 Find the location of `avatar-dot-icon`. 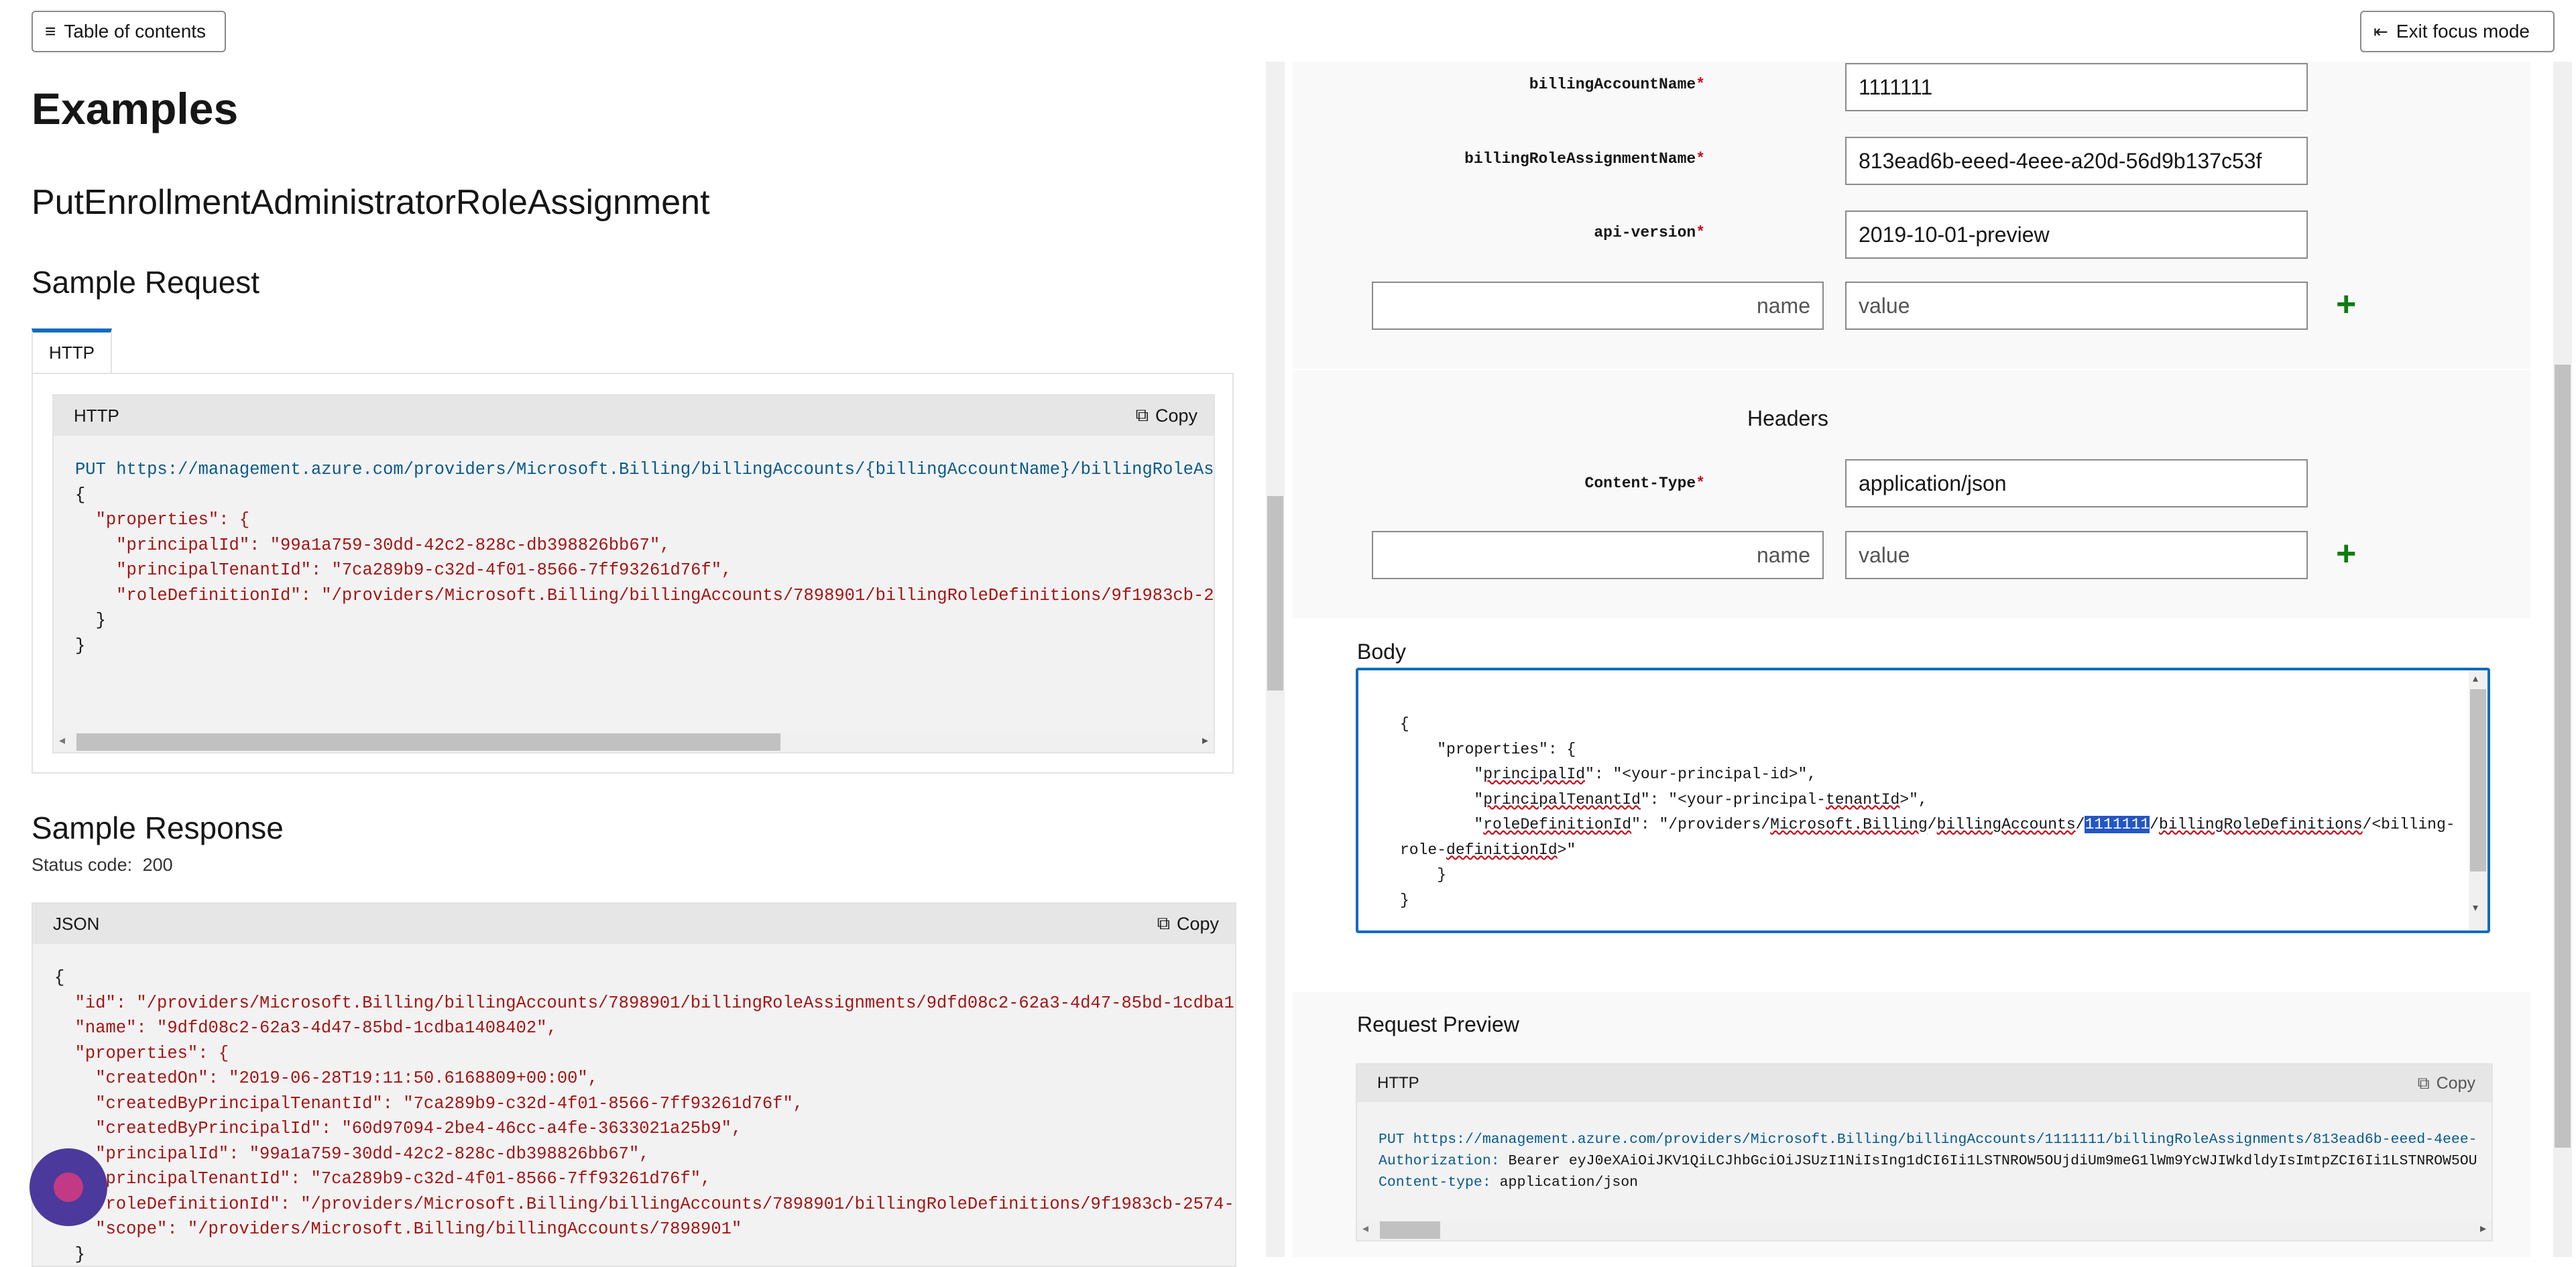

avatar-dot-icon is located at coordinates (68, 1187).